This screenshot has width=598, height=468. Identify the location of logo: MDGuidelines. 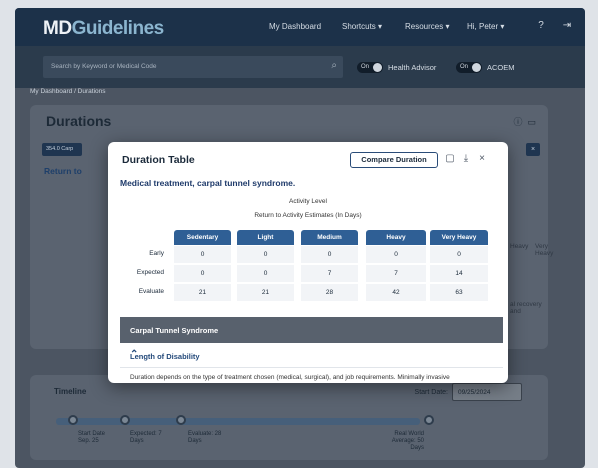
(103, 29).